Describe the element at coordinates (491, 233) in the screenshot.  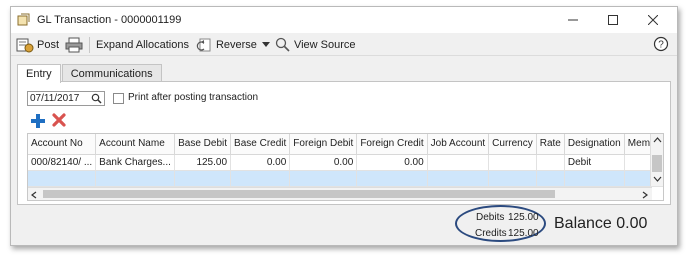
I see `credits-label: Credits` at that location.